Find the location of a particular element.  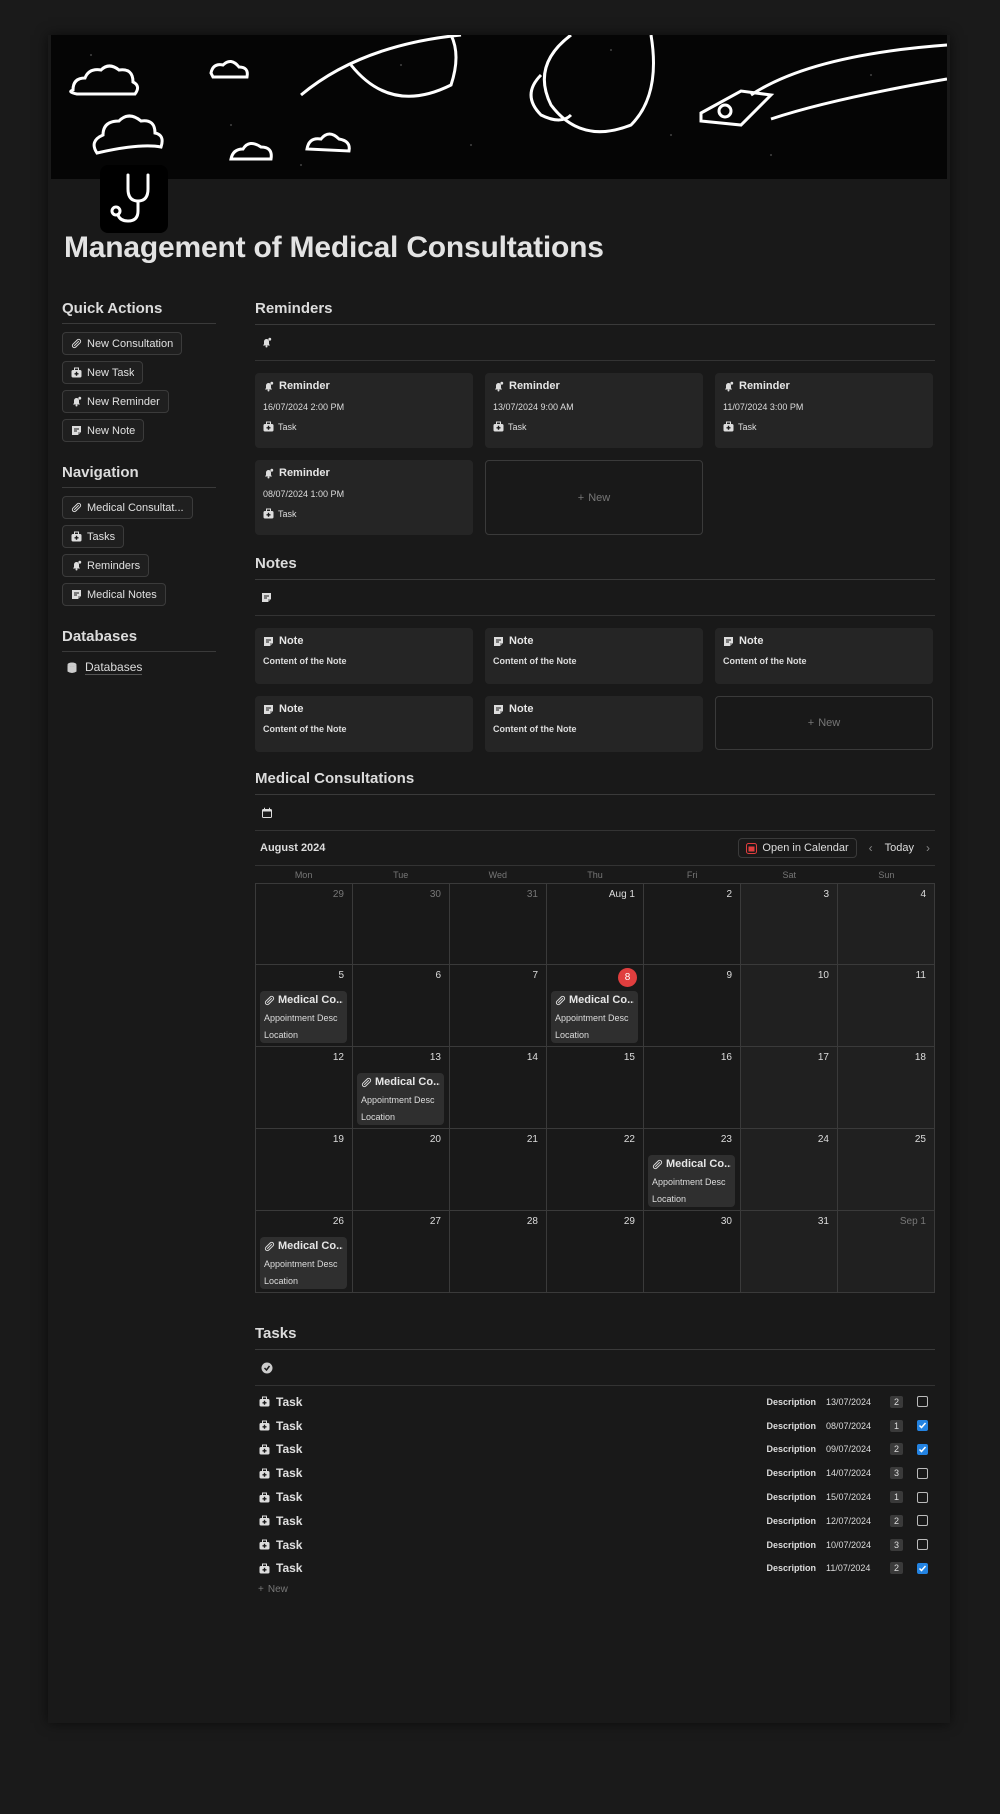

task-row: Task Description 15/07/2024 1 is located at coordinates (595, 1497).